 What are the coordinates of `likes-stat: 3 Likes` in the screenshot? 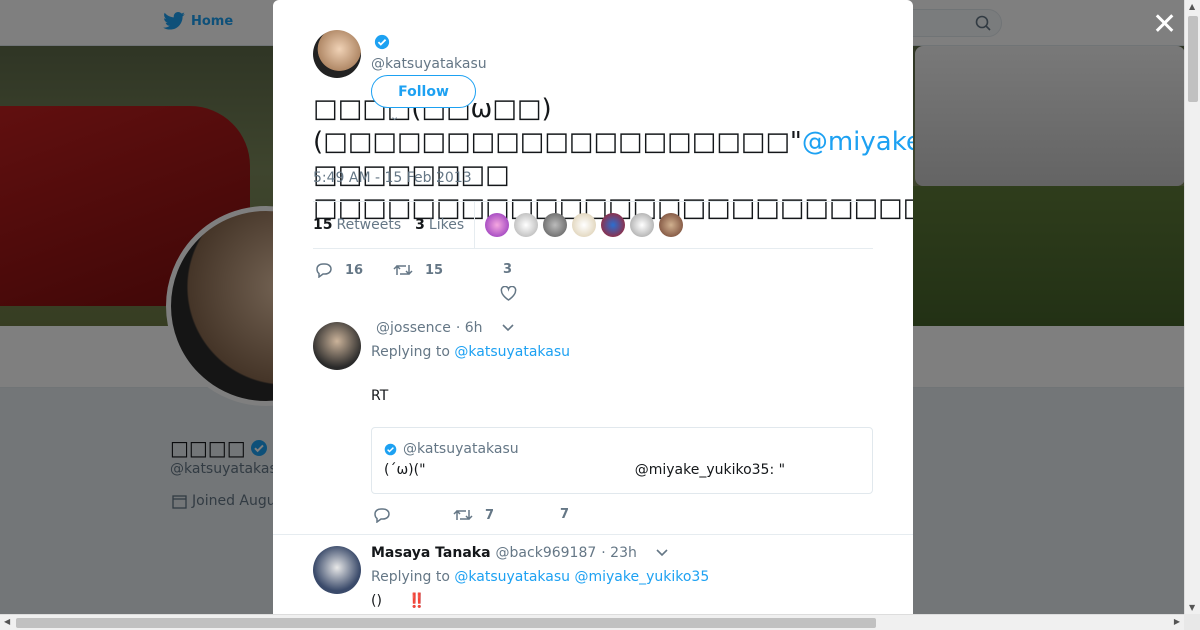 It's located at (439, 225).